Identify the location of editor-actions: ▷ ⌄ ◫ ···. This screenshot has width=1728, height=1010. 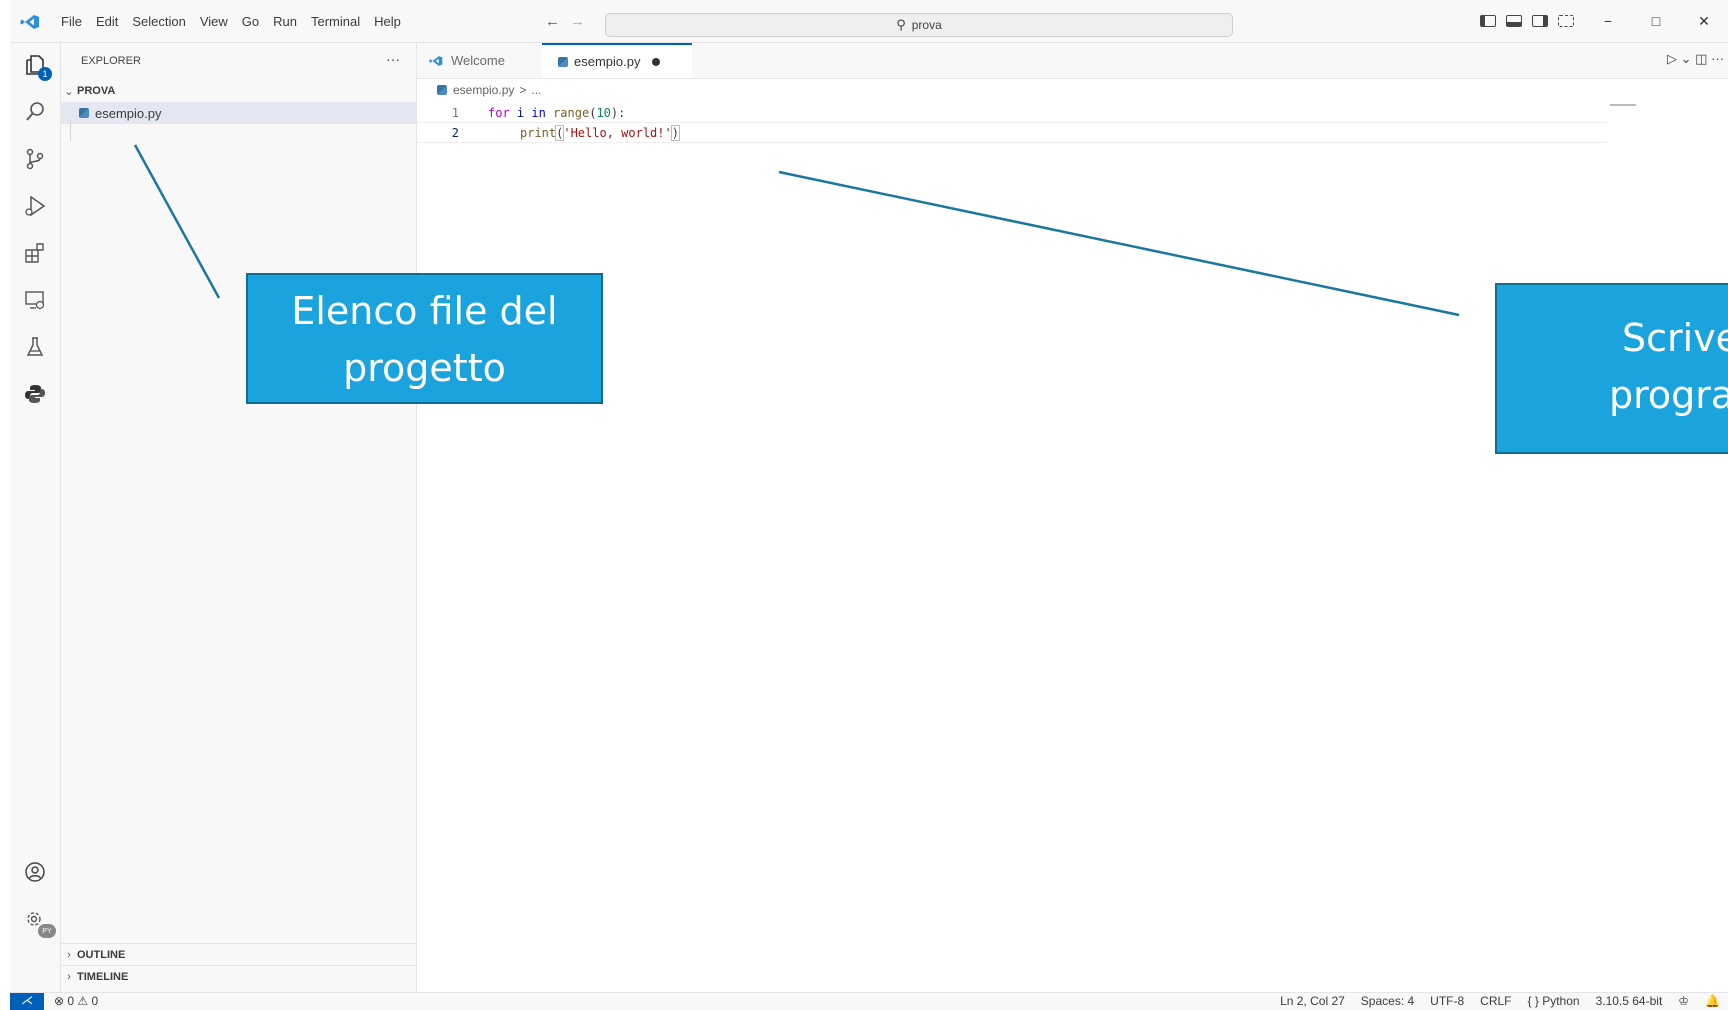
(1695, 59).